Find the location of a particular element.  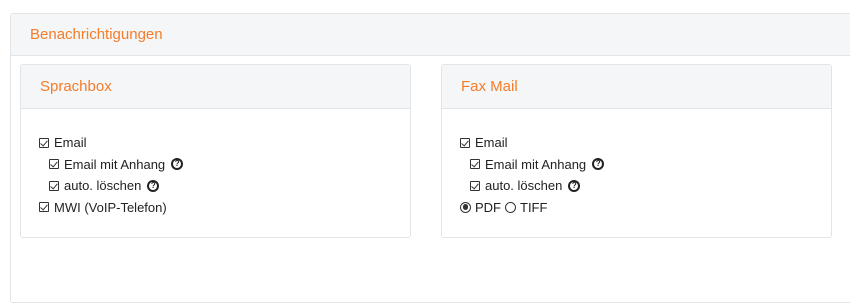

sprachbox-mwi-row: MWI (VoIP-Telefon) is located at coordinates (224, 208).